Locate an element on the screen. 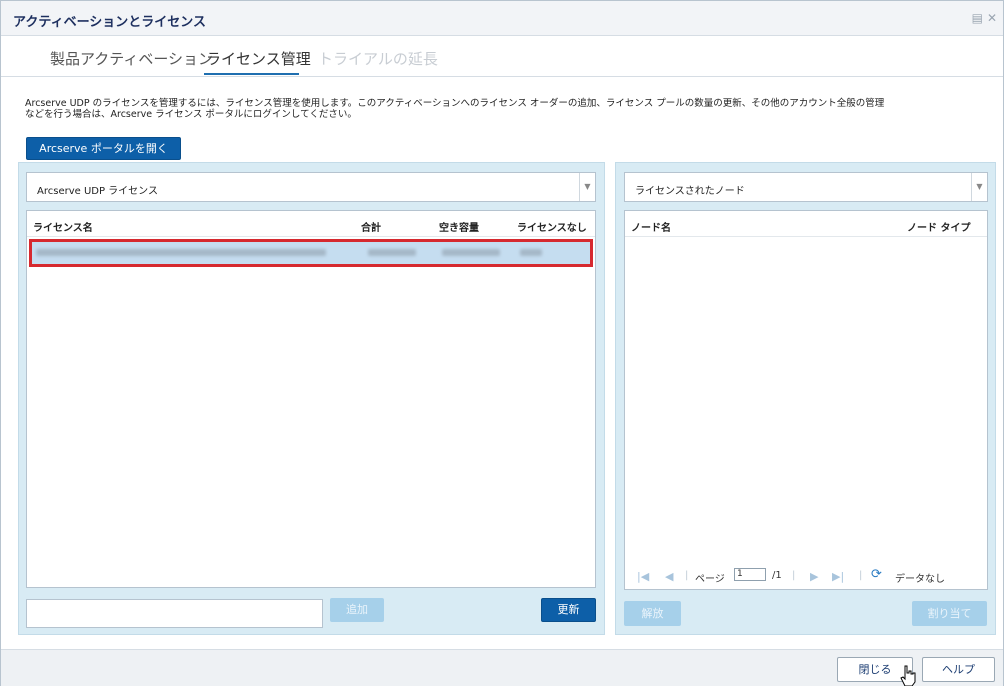 The image size is (1004, 686). close-icon: ✕ is located at coordinates (992, 18).